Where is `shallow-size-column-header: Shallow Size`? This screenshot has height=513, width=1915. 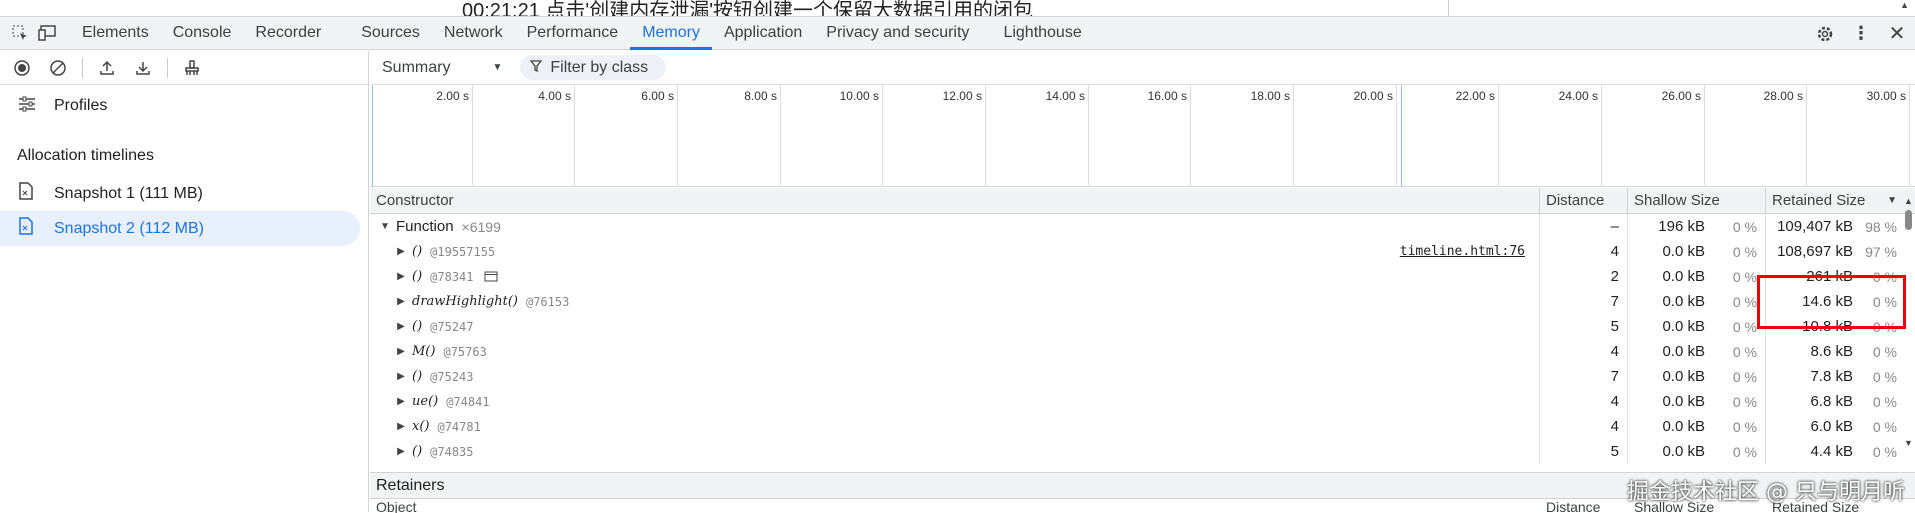 shallow-size-column-header: Shallow Size is located at coordinates (1697, 200).